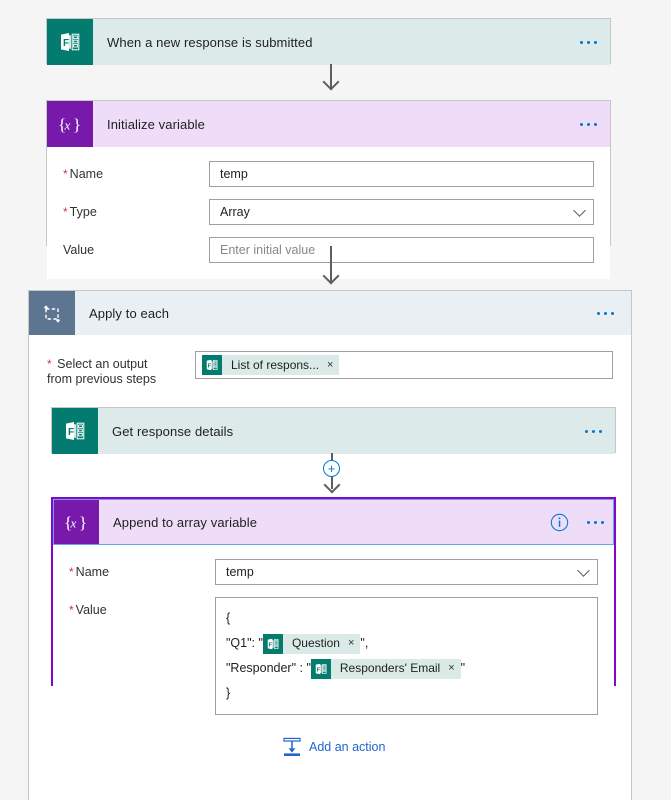 Image resolution: width=671 pixels, height=800 pixels. Describe the element at coordinates (292, 747) in the screenshot. I see `insert-action-icon` at that location.